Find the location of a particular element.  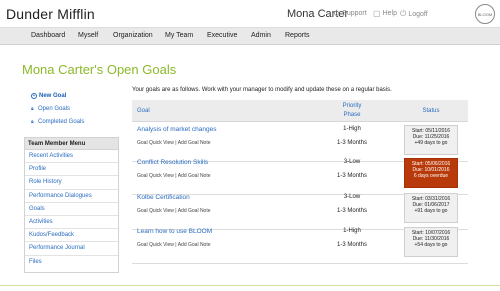

menu-item-performance-journal: Performance Journal is located at coordinates (71, 249).